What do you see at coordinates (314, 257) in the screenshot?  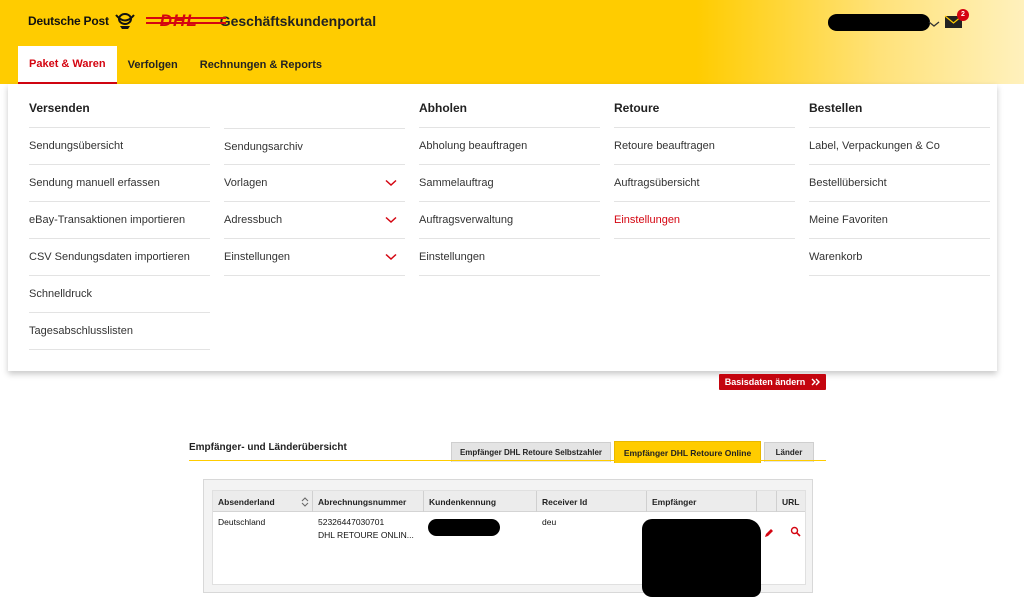 I see `menu-item-einstellungen-versenden: Einstellungen` at bounding box center [314, 257].